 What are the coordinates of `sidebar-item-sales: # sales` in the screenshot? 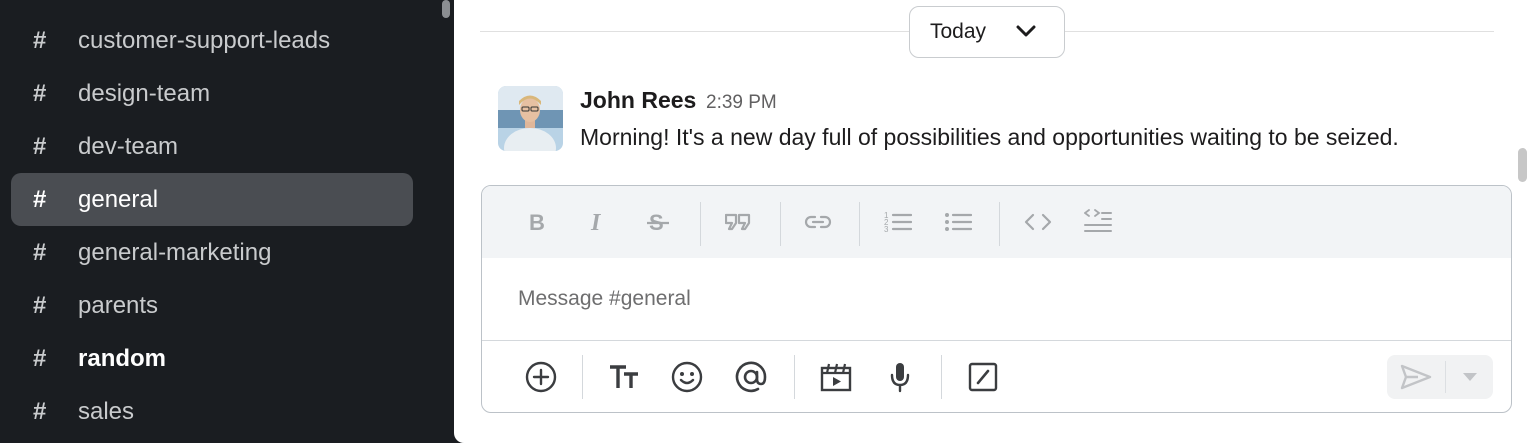 It's located at (212, 411).